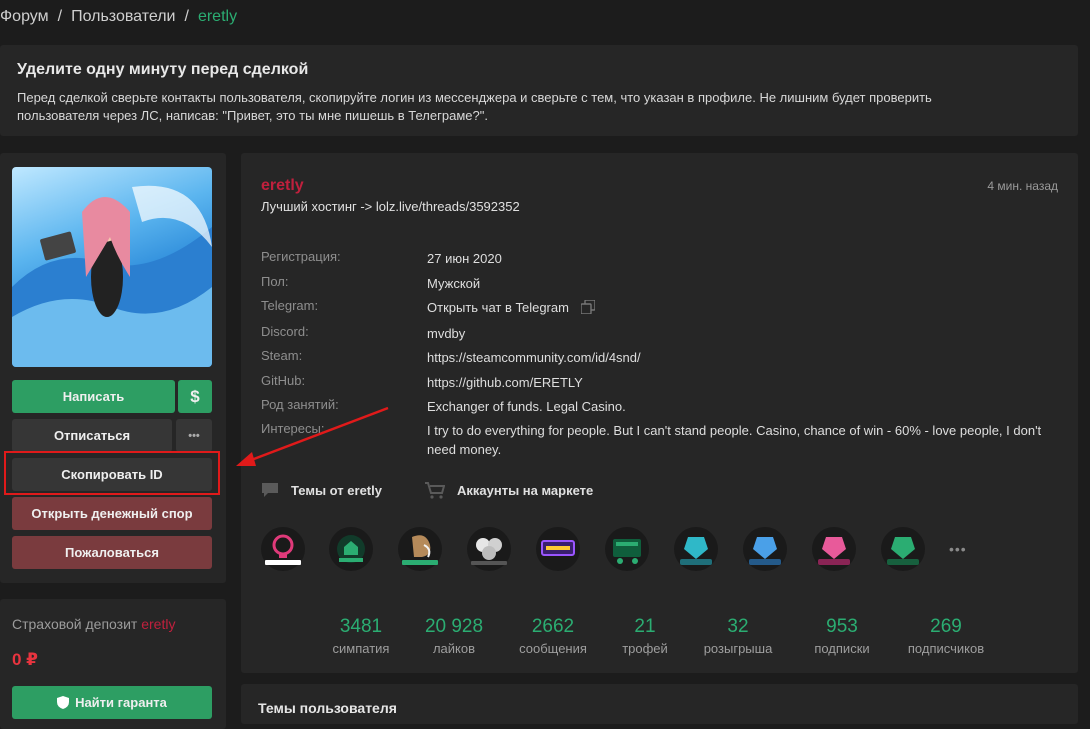  I want to click on find-guarantor-label: Найти гаранта, so click(121, 702).